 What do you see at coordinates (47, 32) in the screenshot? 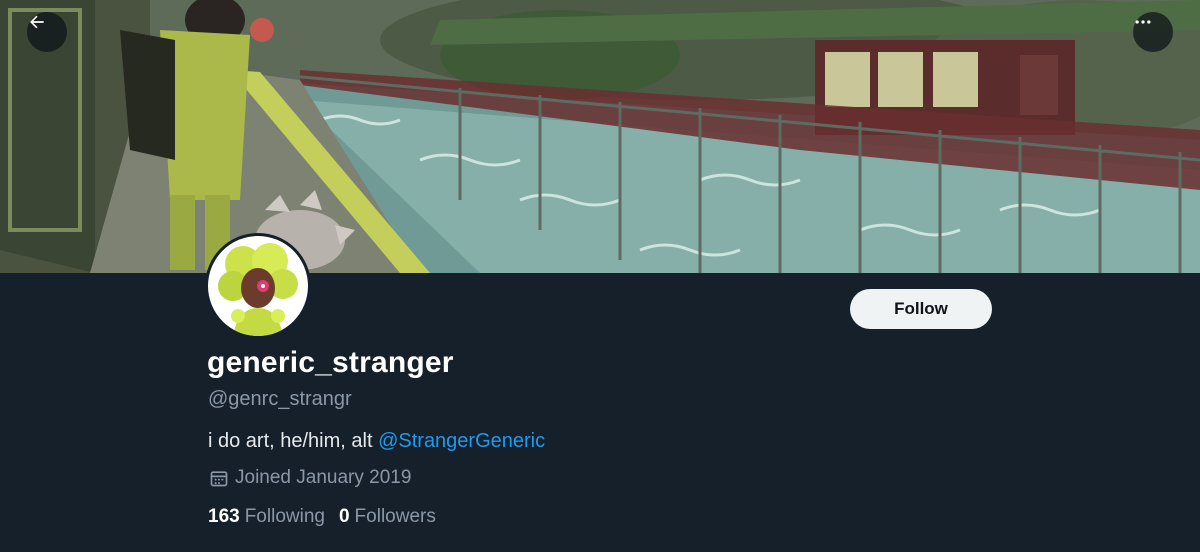
I see `back-button` at bounding box center [47, 32].